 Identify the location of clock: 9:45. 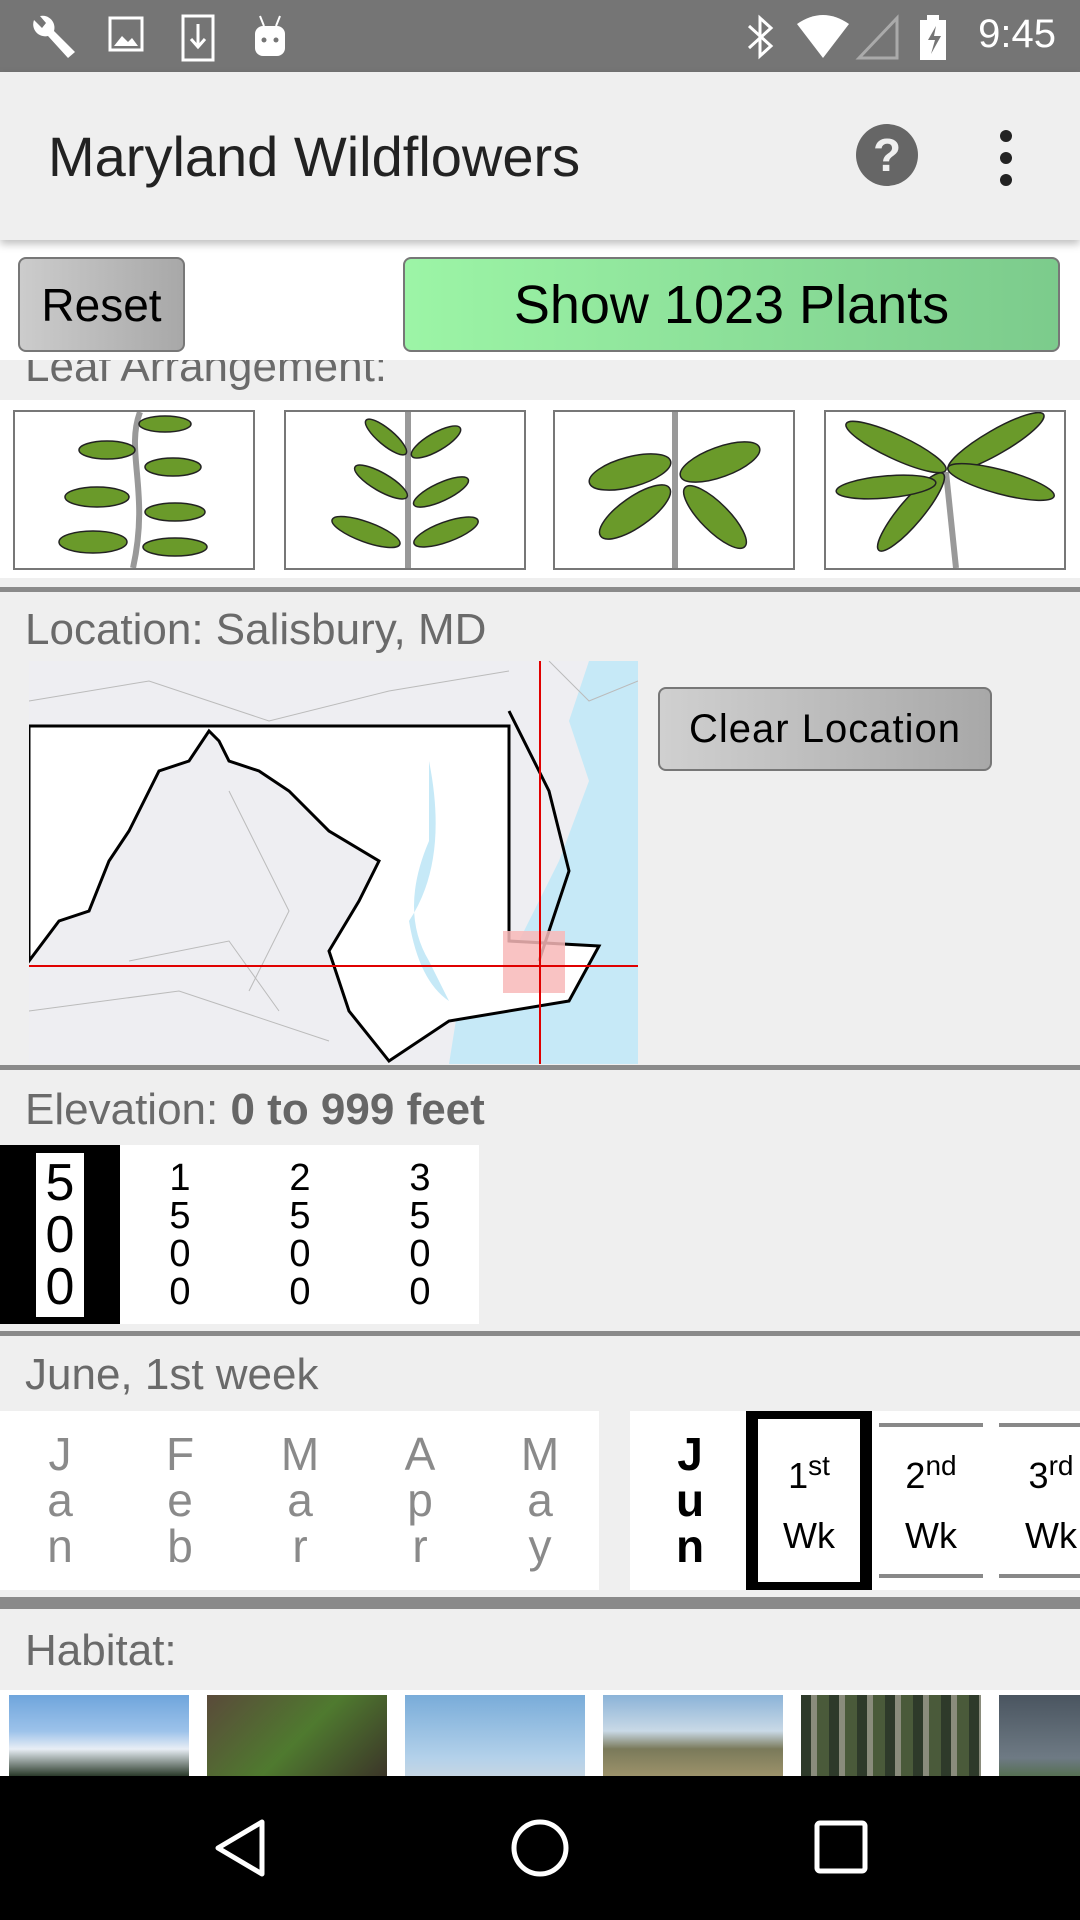
(1017, 34).